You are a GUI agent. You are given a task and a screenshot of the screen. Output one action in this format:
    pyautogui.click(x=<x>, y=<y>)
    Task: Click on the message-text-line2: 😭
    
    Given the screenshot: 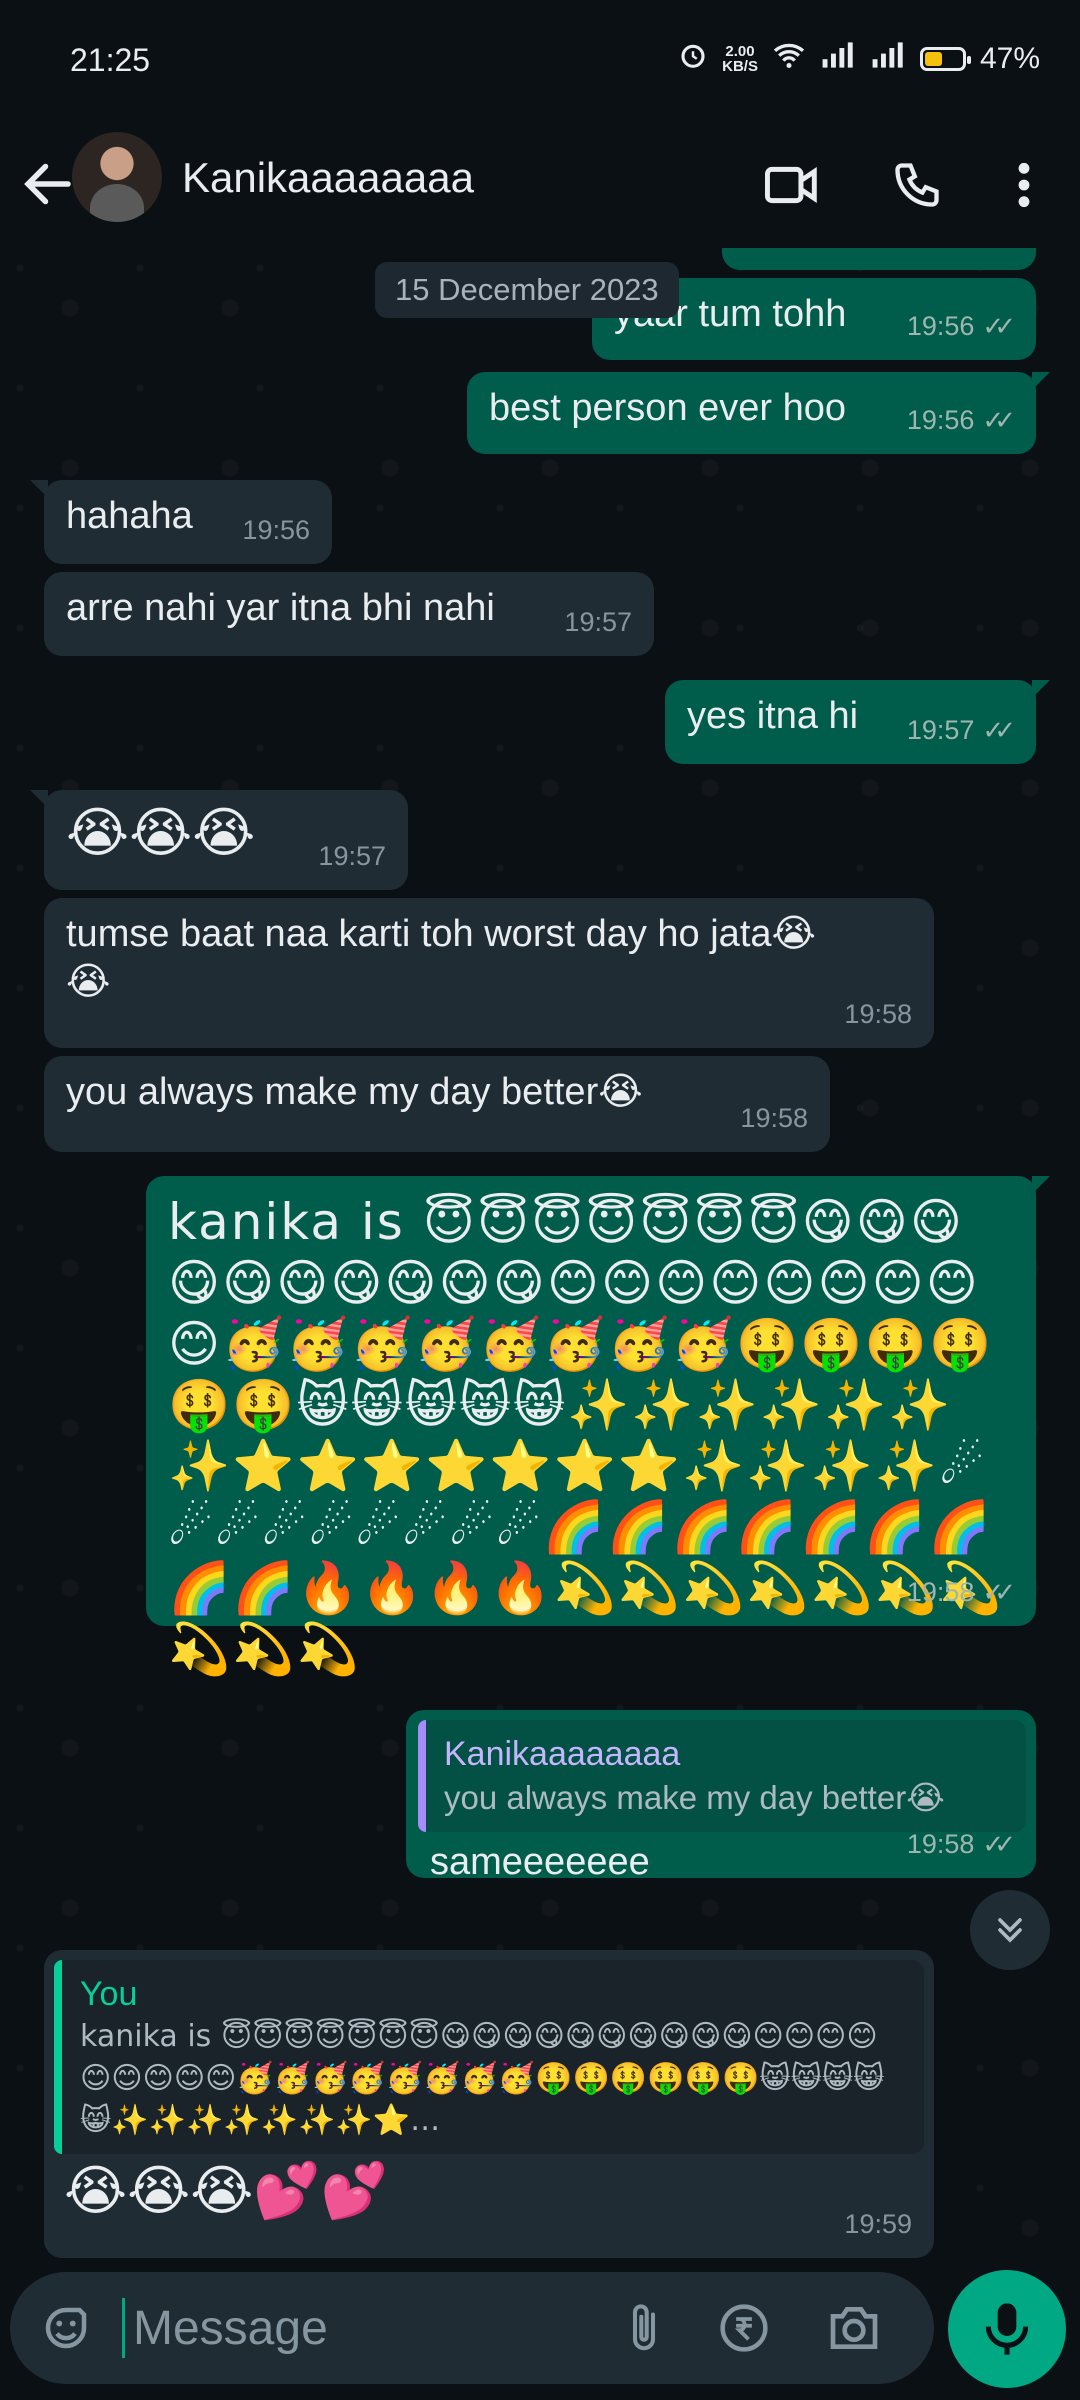 What is the action you would take?
    pyautogui.click(x=88, y=982)
    